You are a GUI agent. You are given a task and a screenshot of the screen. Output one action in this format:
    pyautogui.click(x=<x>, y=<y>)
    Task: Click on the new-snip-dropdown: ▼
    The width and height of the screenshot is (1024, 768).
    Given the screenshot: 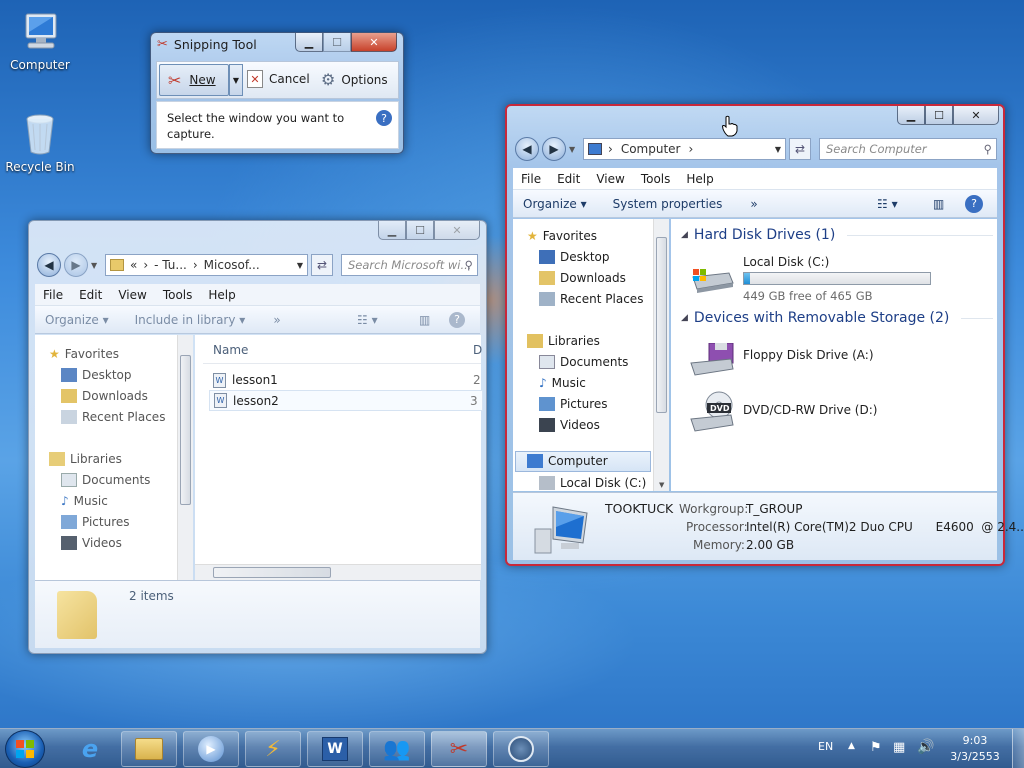 What is the action you would take?
    pyautogui.click(x=236, y=80)
    